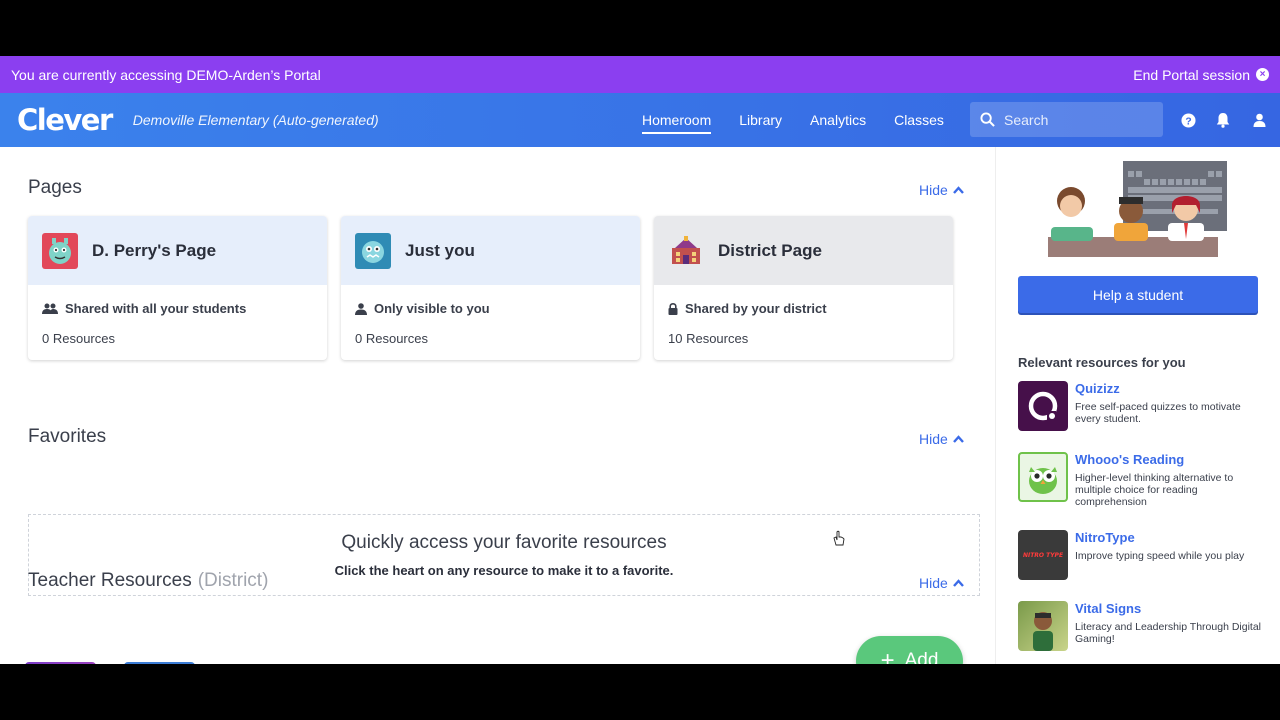 The image size is (1280, 720). I want to click on nav-link-library: Library, so click(760, 120).